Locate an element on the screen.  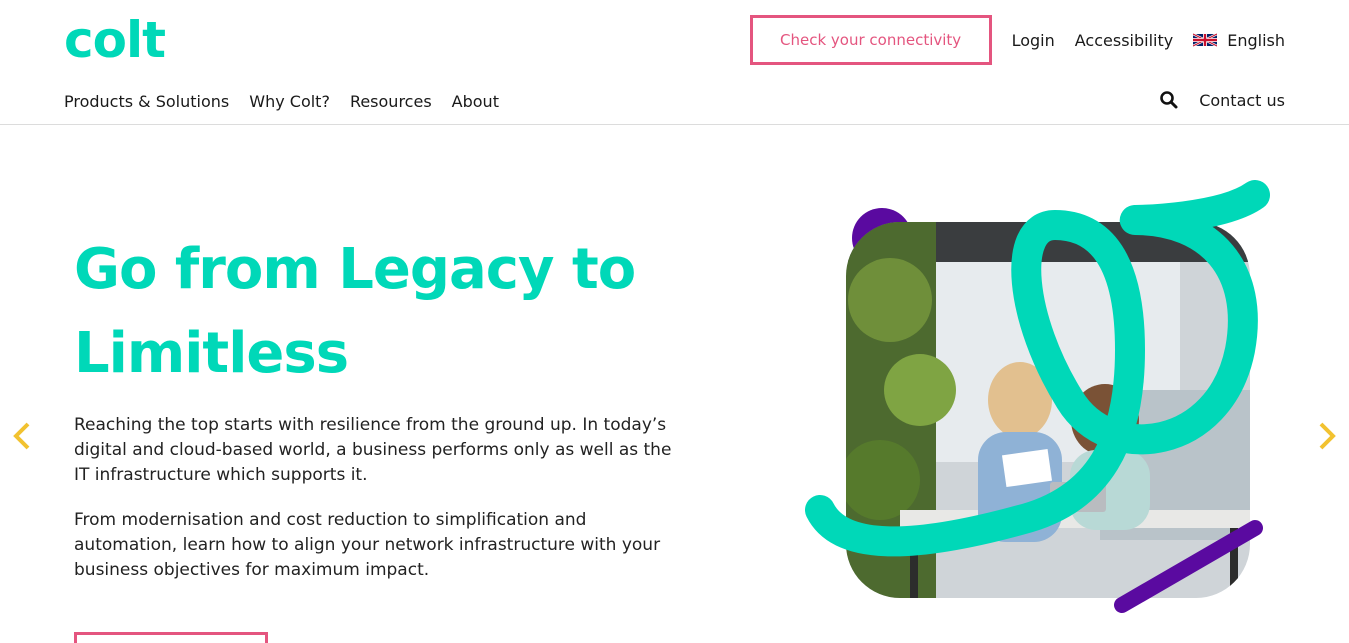
language-label: English is located at coordinates (1256, 40).